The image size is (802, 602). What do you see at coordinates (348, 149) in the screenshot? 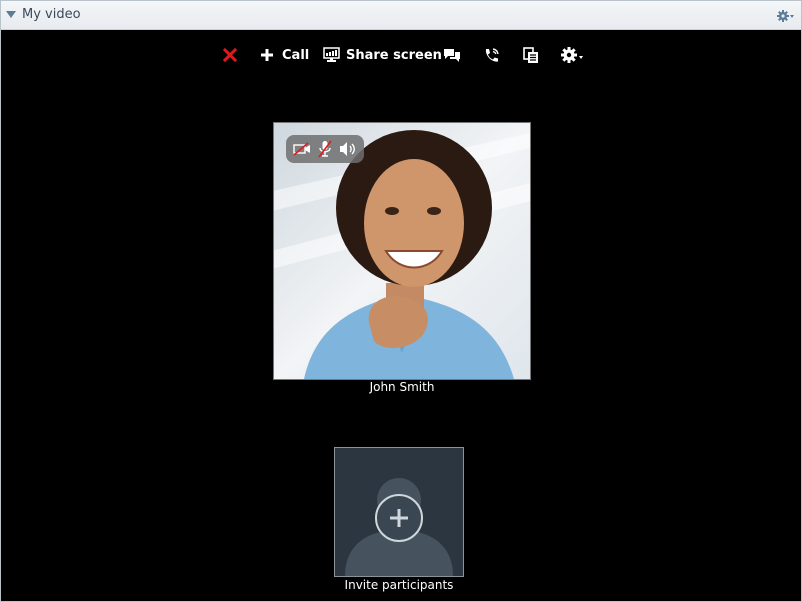
I see `speaker-icon` at bounding box center [348, 149].